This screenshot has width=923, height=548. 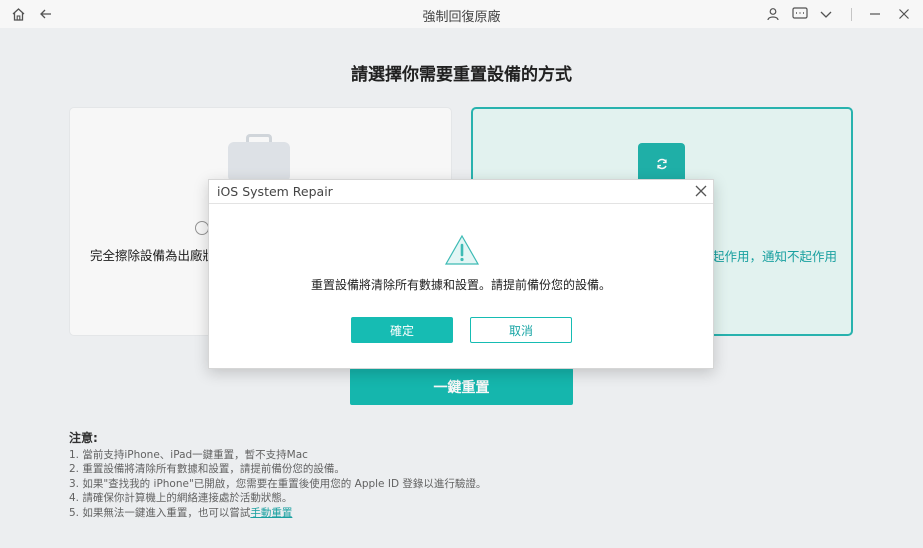 I want to click on dialog-message: 重置設備將清除所有數據和設置。請提前備份您的設備。, so click(x=460, y=285).